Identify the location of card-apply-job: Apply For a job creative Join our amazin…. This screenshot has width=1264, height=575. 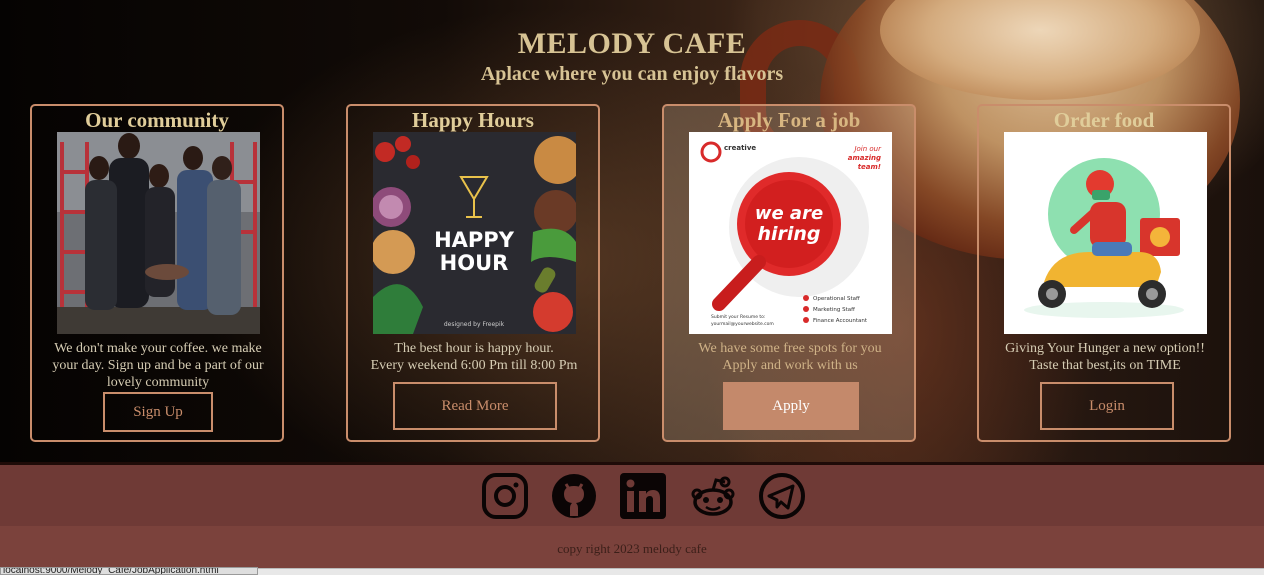
(789, 273).